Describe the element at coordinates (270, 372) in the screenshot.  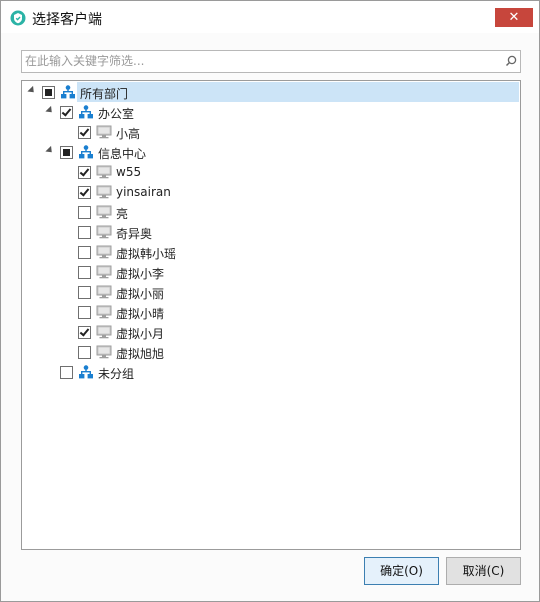
I see `tree-node-group: 未分组` at that location.